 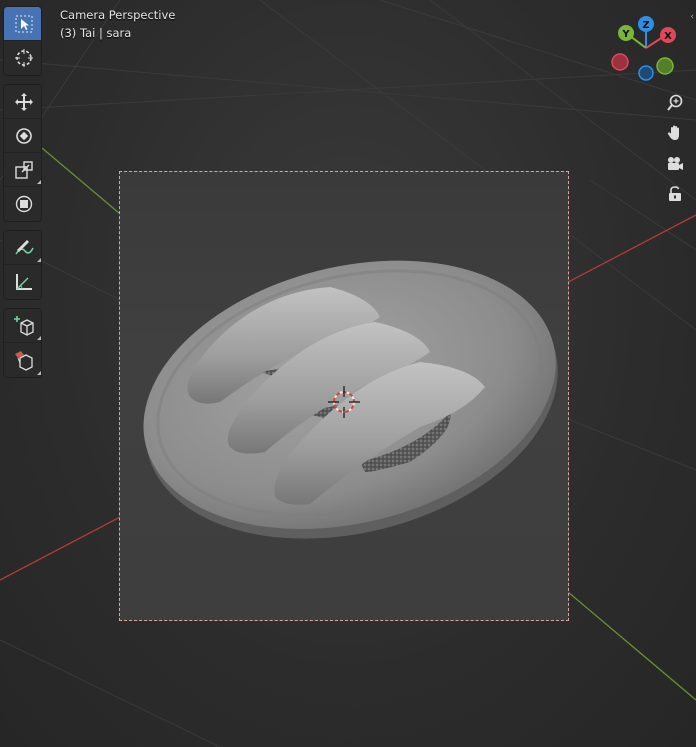 I want to click on tool-group-select, so click(x=22, y=41).